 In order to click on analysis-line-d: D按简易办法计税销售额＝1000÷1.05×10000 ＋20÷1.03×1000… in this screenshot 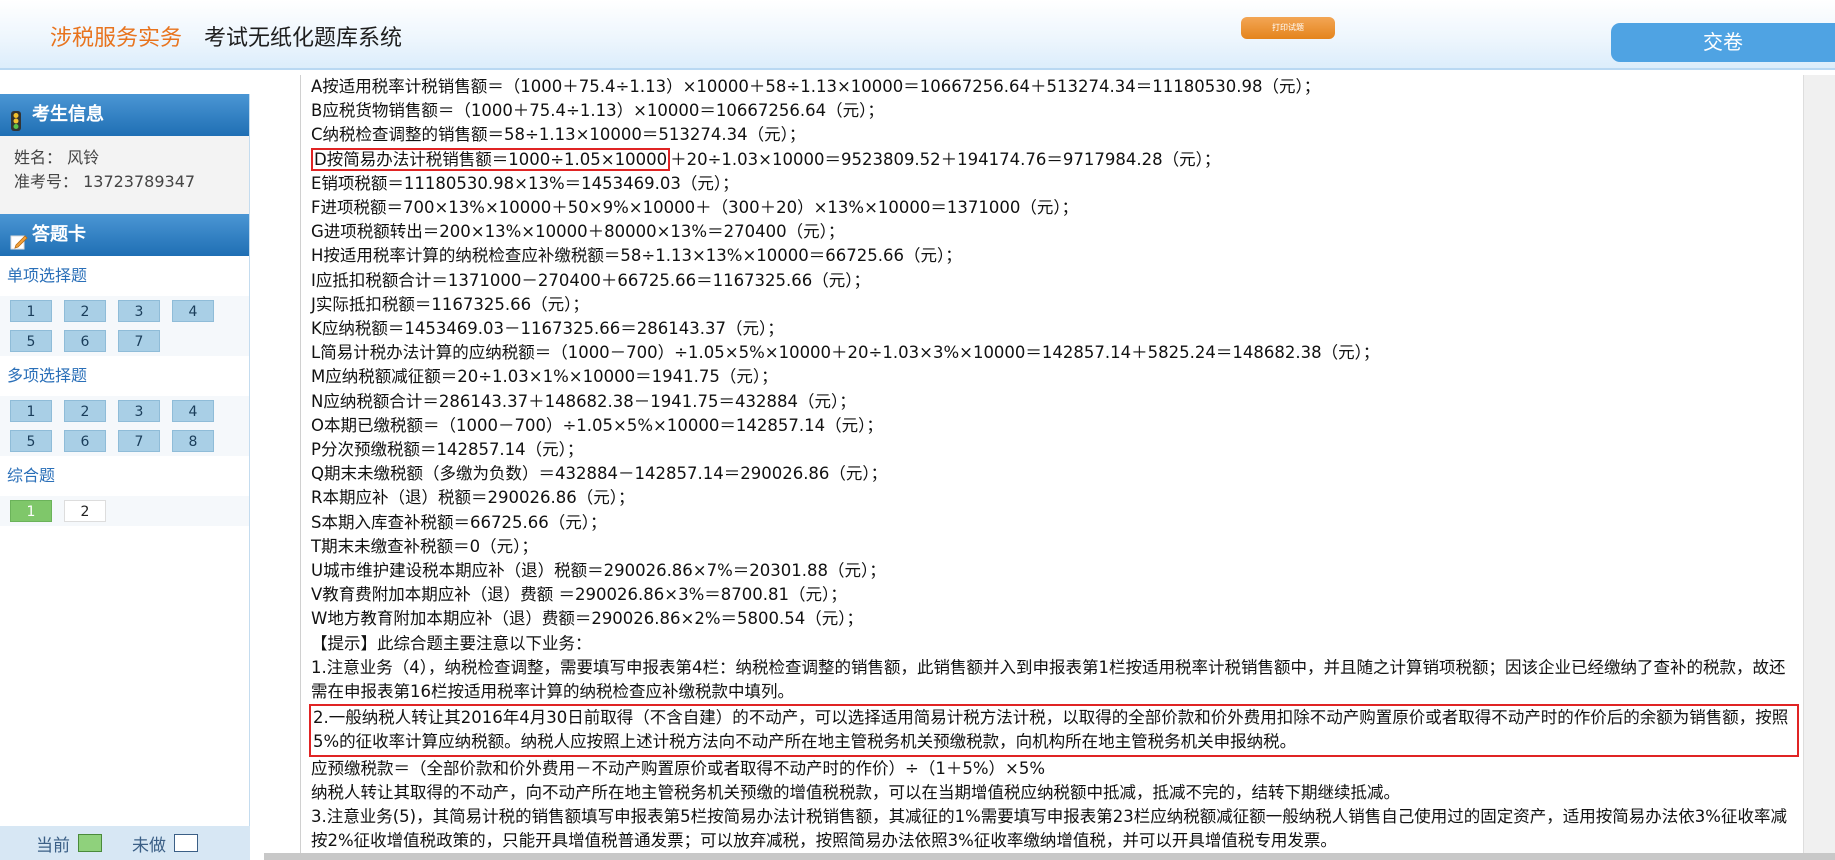, I will do `click(1073, 159)`.